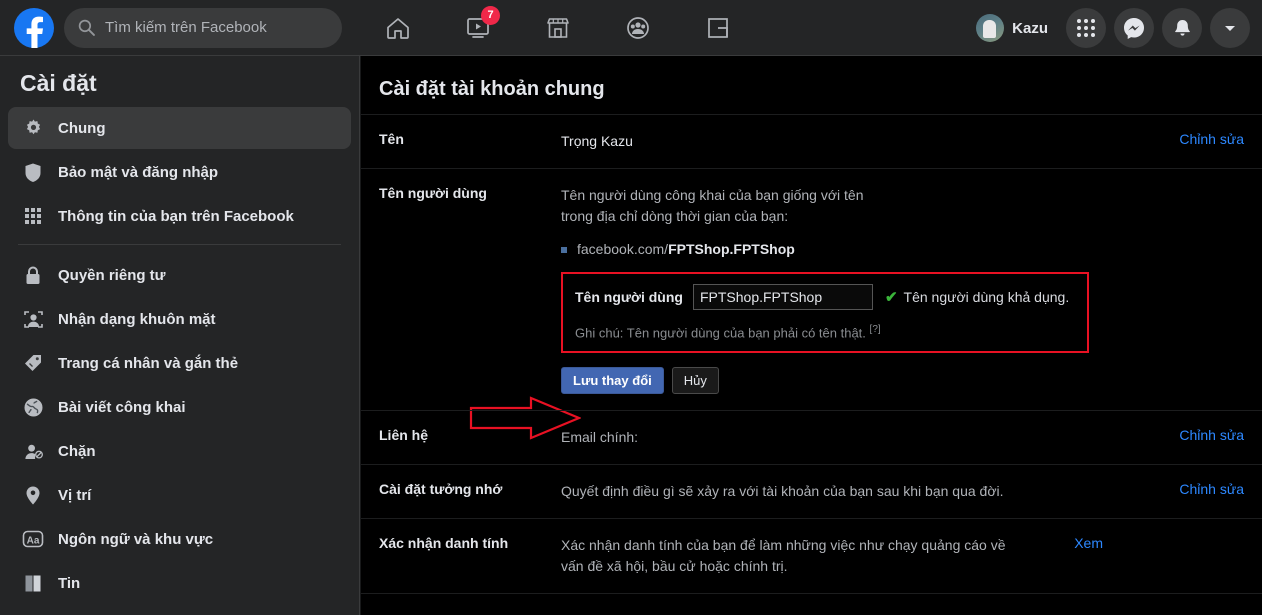 The width and height of the screenshot is (1262, 615). I want to click on sidebar-label: Bài viết công khai, so click(122, 407).